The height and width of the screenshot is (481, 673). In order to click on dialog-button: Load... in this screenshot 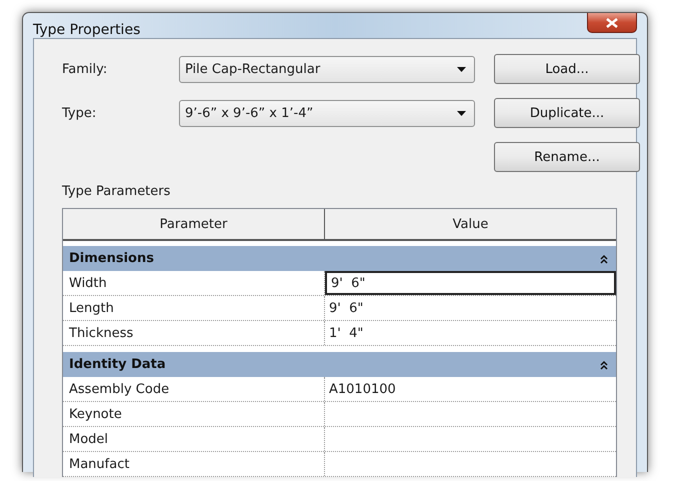, I will do `click(567, 69)`.